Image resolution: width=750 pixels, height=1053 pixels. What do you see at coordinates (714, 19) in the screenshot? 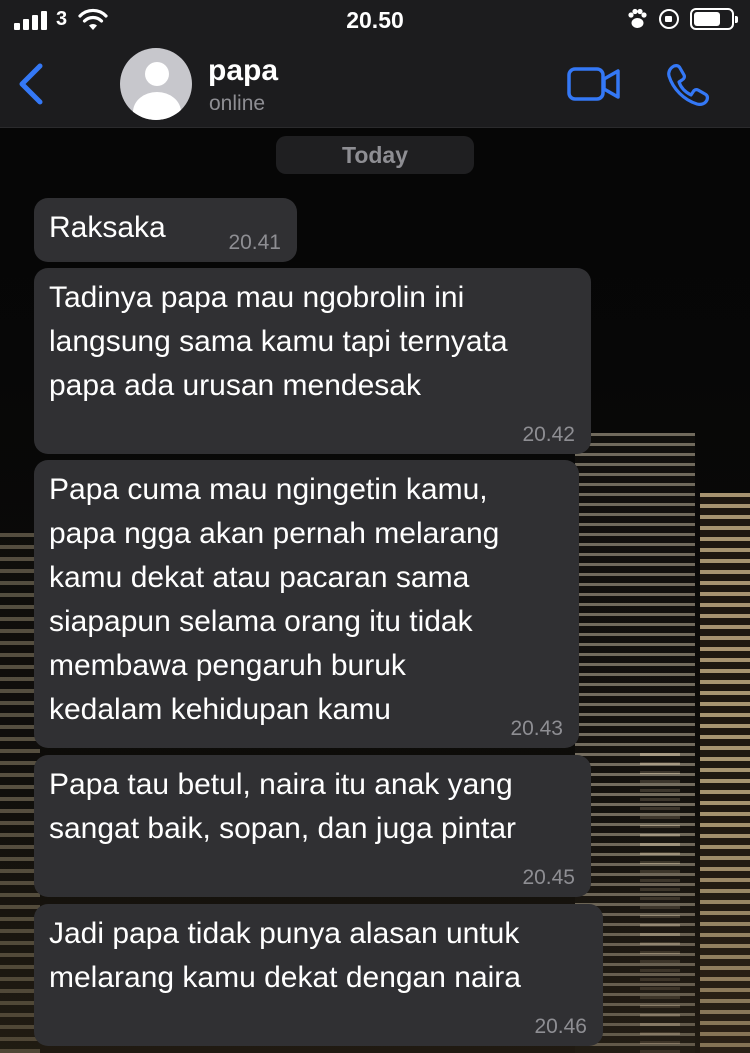
I see `battery-icon` at bounding box center [714, 19].